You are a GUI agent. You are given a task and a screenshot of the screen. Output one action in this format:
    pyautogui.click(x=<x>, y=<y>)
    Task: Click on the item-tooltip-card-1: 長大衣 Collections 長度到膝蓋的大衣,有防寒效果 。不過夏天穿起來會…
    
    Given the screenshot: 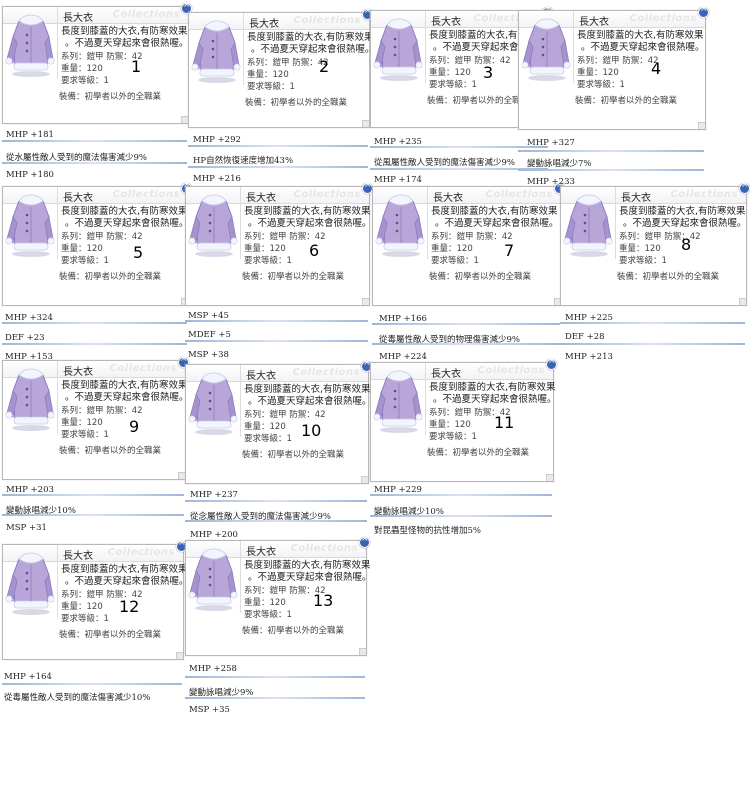 What is the action you would take?
    pyautogui.click(x=97, y=62)
    